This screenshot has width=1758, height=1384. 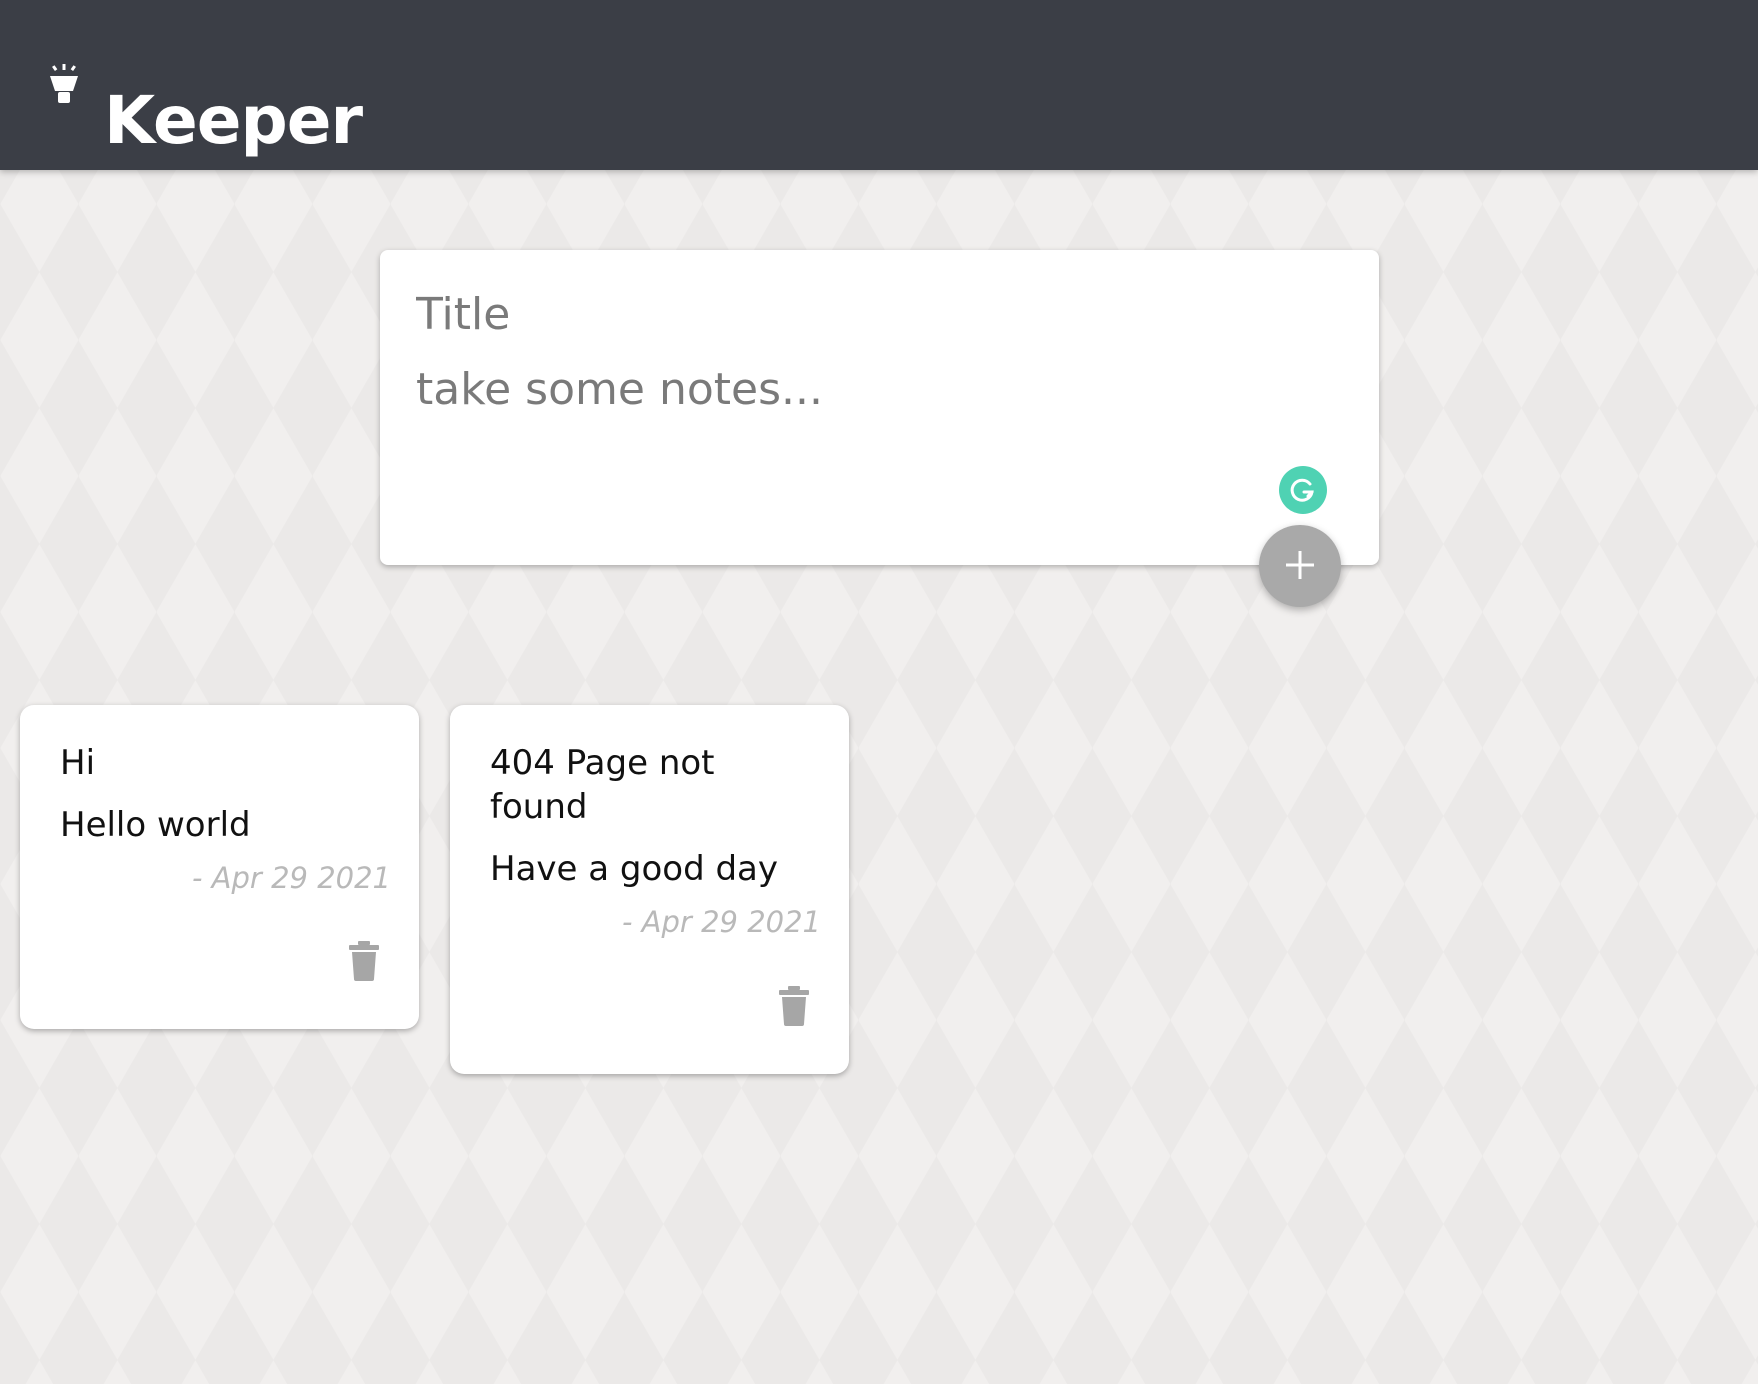 What do you see at coordinates (78, 763) in the screenshot?
I see `note-title: Hi` at bounding box center [78, 763].